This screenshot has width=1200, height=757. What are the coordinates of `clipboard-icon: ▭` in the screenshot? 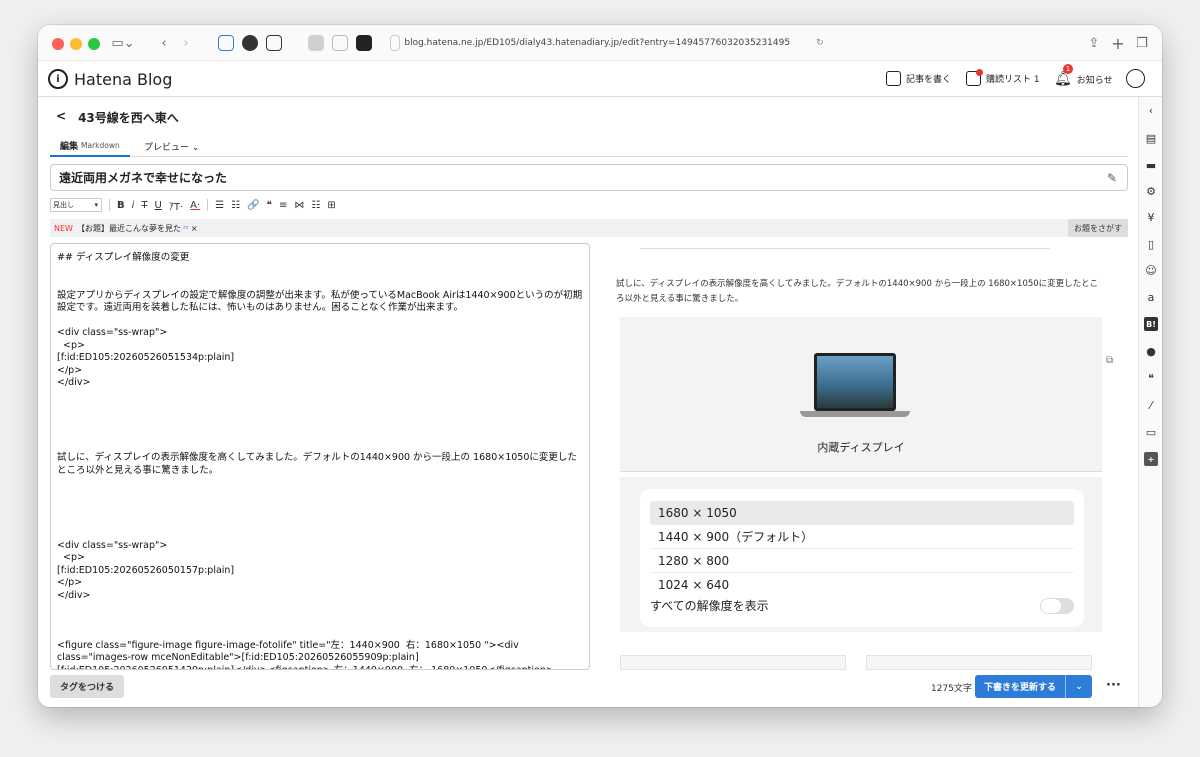 It's located at (1151, 432).